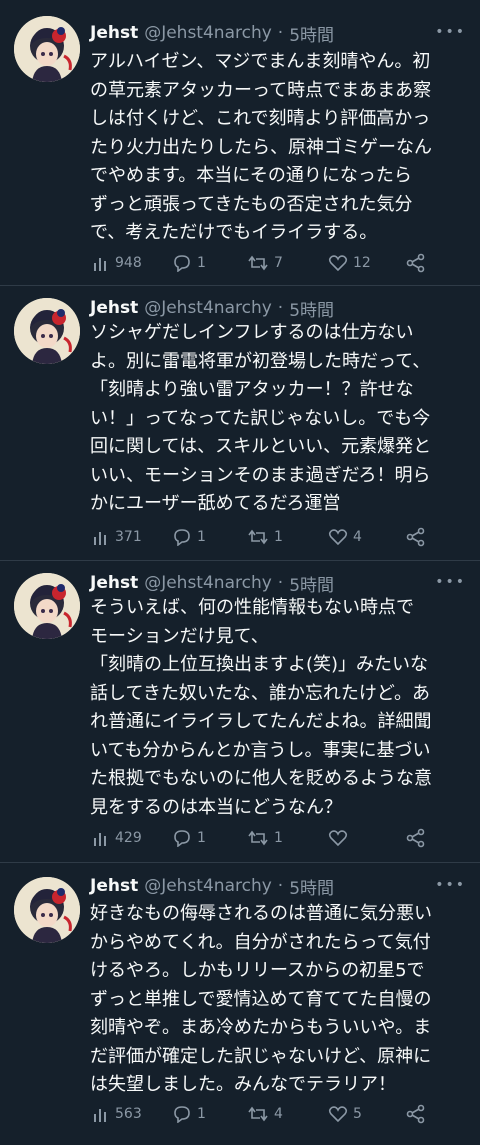 This screenshot has width=480, height=1145. What do you see at coordinates (252, 389) in the screenshot?
I see `text-line: 「刻晴より強い雷アタッカー！？許せな` at bounding box center [252, 389].